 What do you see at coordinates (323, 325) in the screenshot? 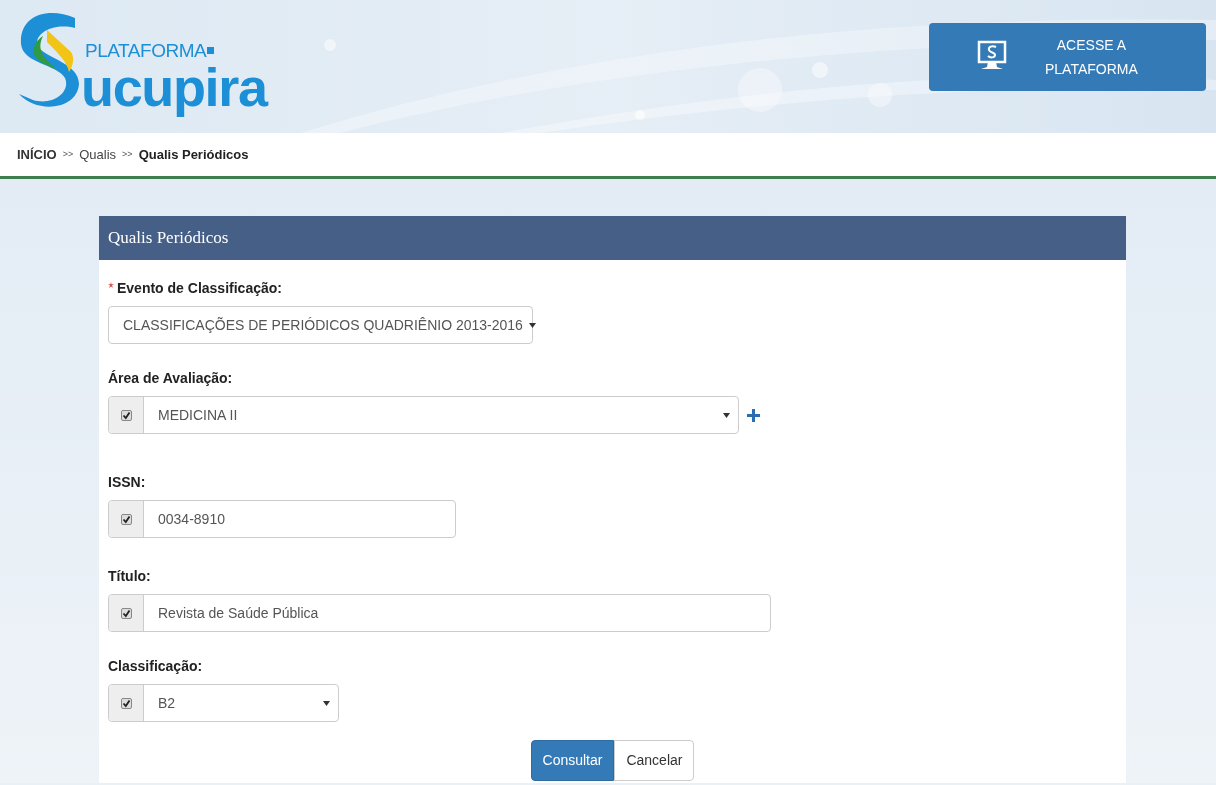
I see `selected-value: CLASSIFICAÇÕES DE PERIÓDICOS QUADRIÊNIO 2013-2016` at bounding box center [323, 325].